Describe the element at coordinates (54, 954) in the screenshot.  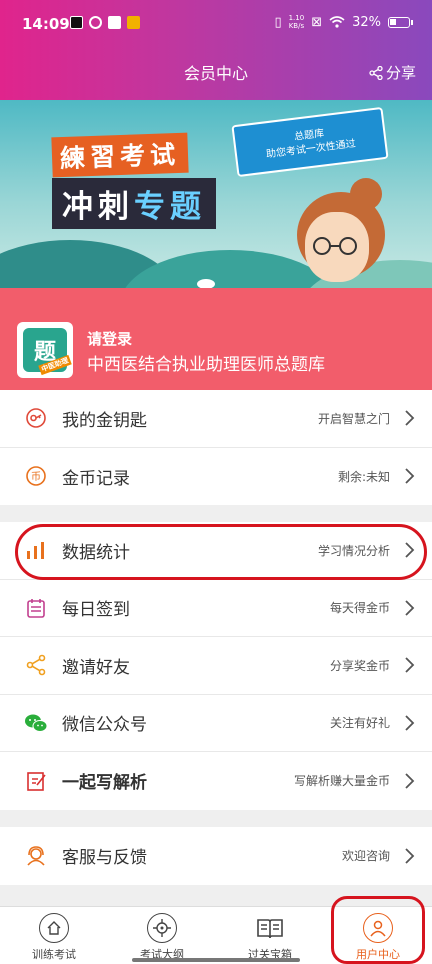
I see `tab-label: 训练考试` at that location.